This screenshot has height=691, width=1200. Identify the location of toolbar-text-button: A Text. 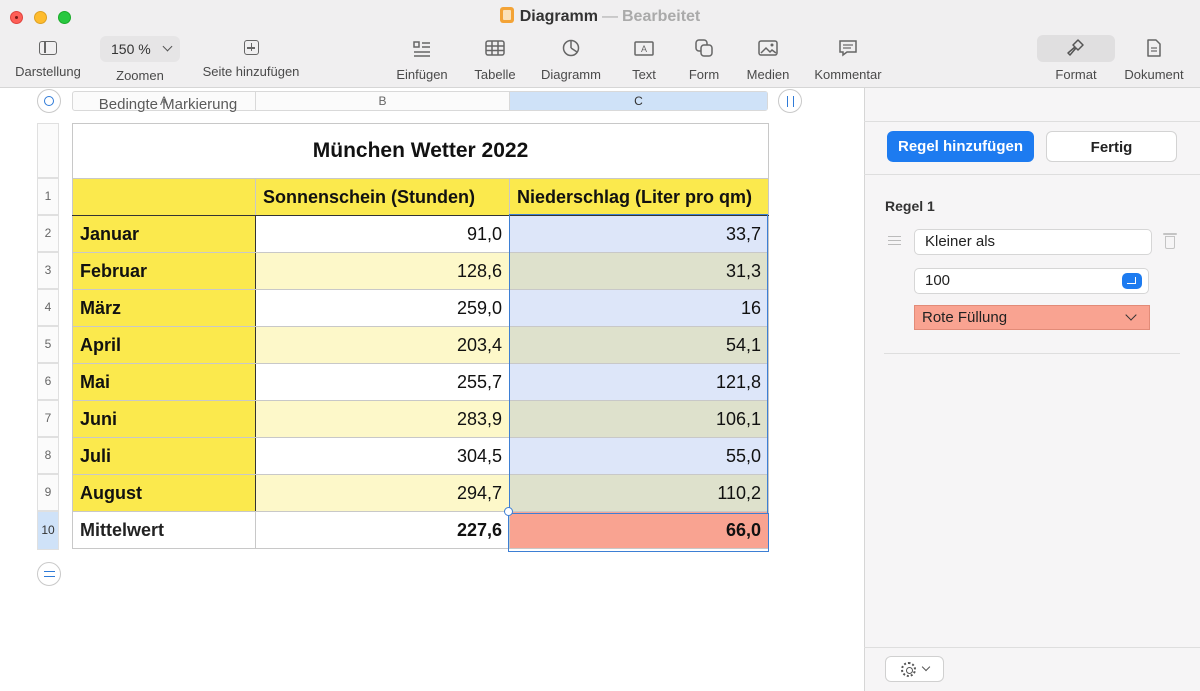
(644, 59).